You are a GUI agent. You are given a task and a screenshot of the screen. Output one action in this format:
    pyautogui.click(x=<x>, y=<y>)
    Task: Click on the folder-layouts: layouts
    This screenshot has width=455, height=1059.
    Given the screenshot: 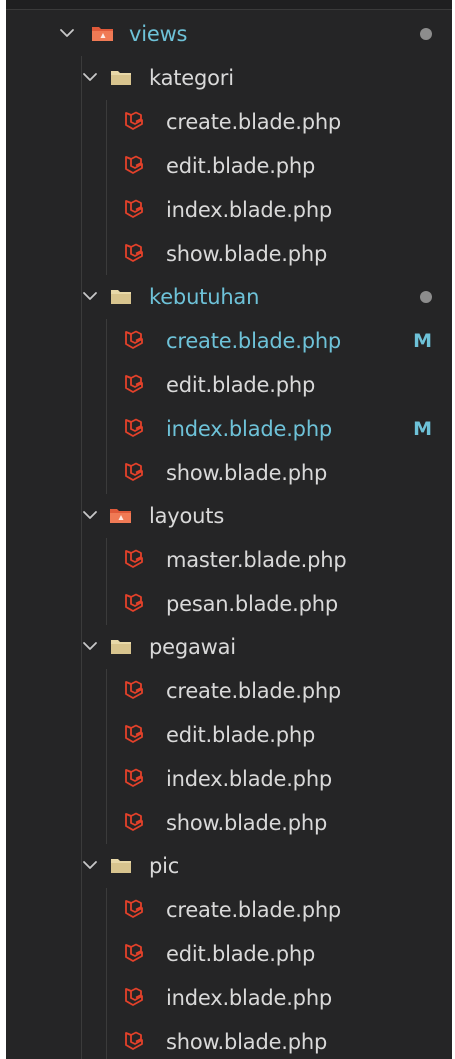 What is the action you would take?
    pyautogui.click(x=229, y=516)
    